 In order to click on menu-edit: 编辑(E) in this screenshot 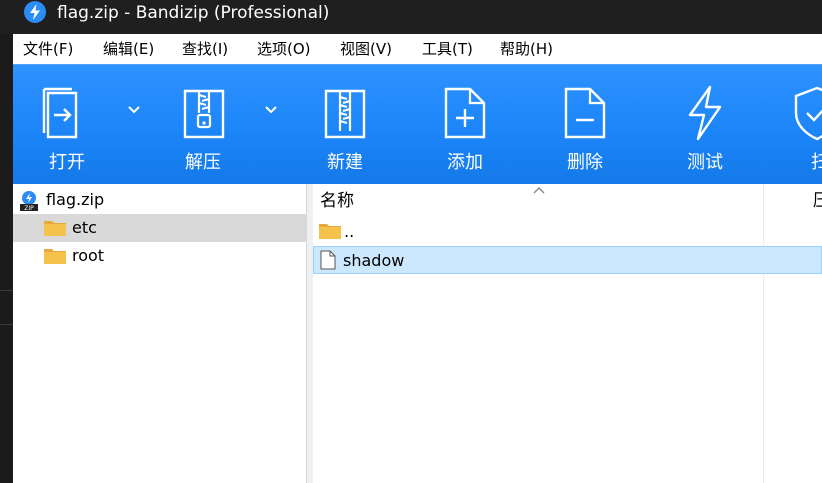, I will do `click(128, 49)`.